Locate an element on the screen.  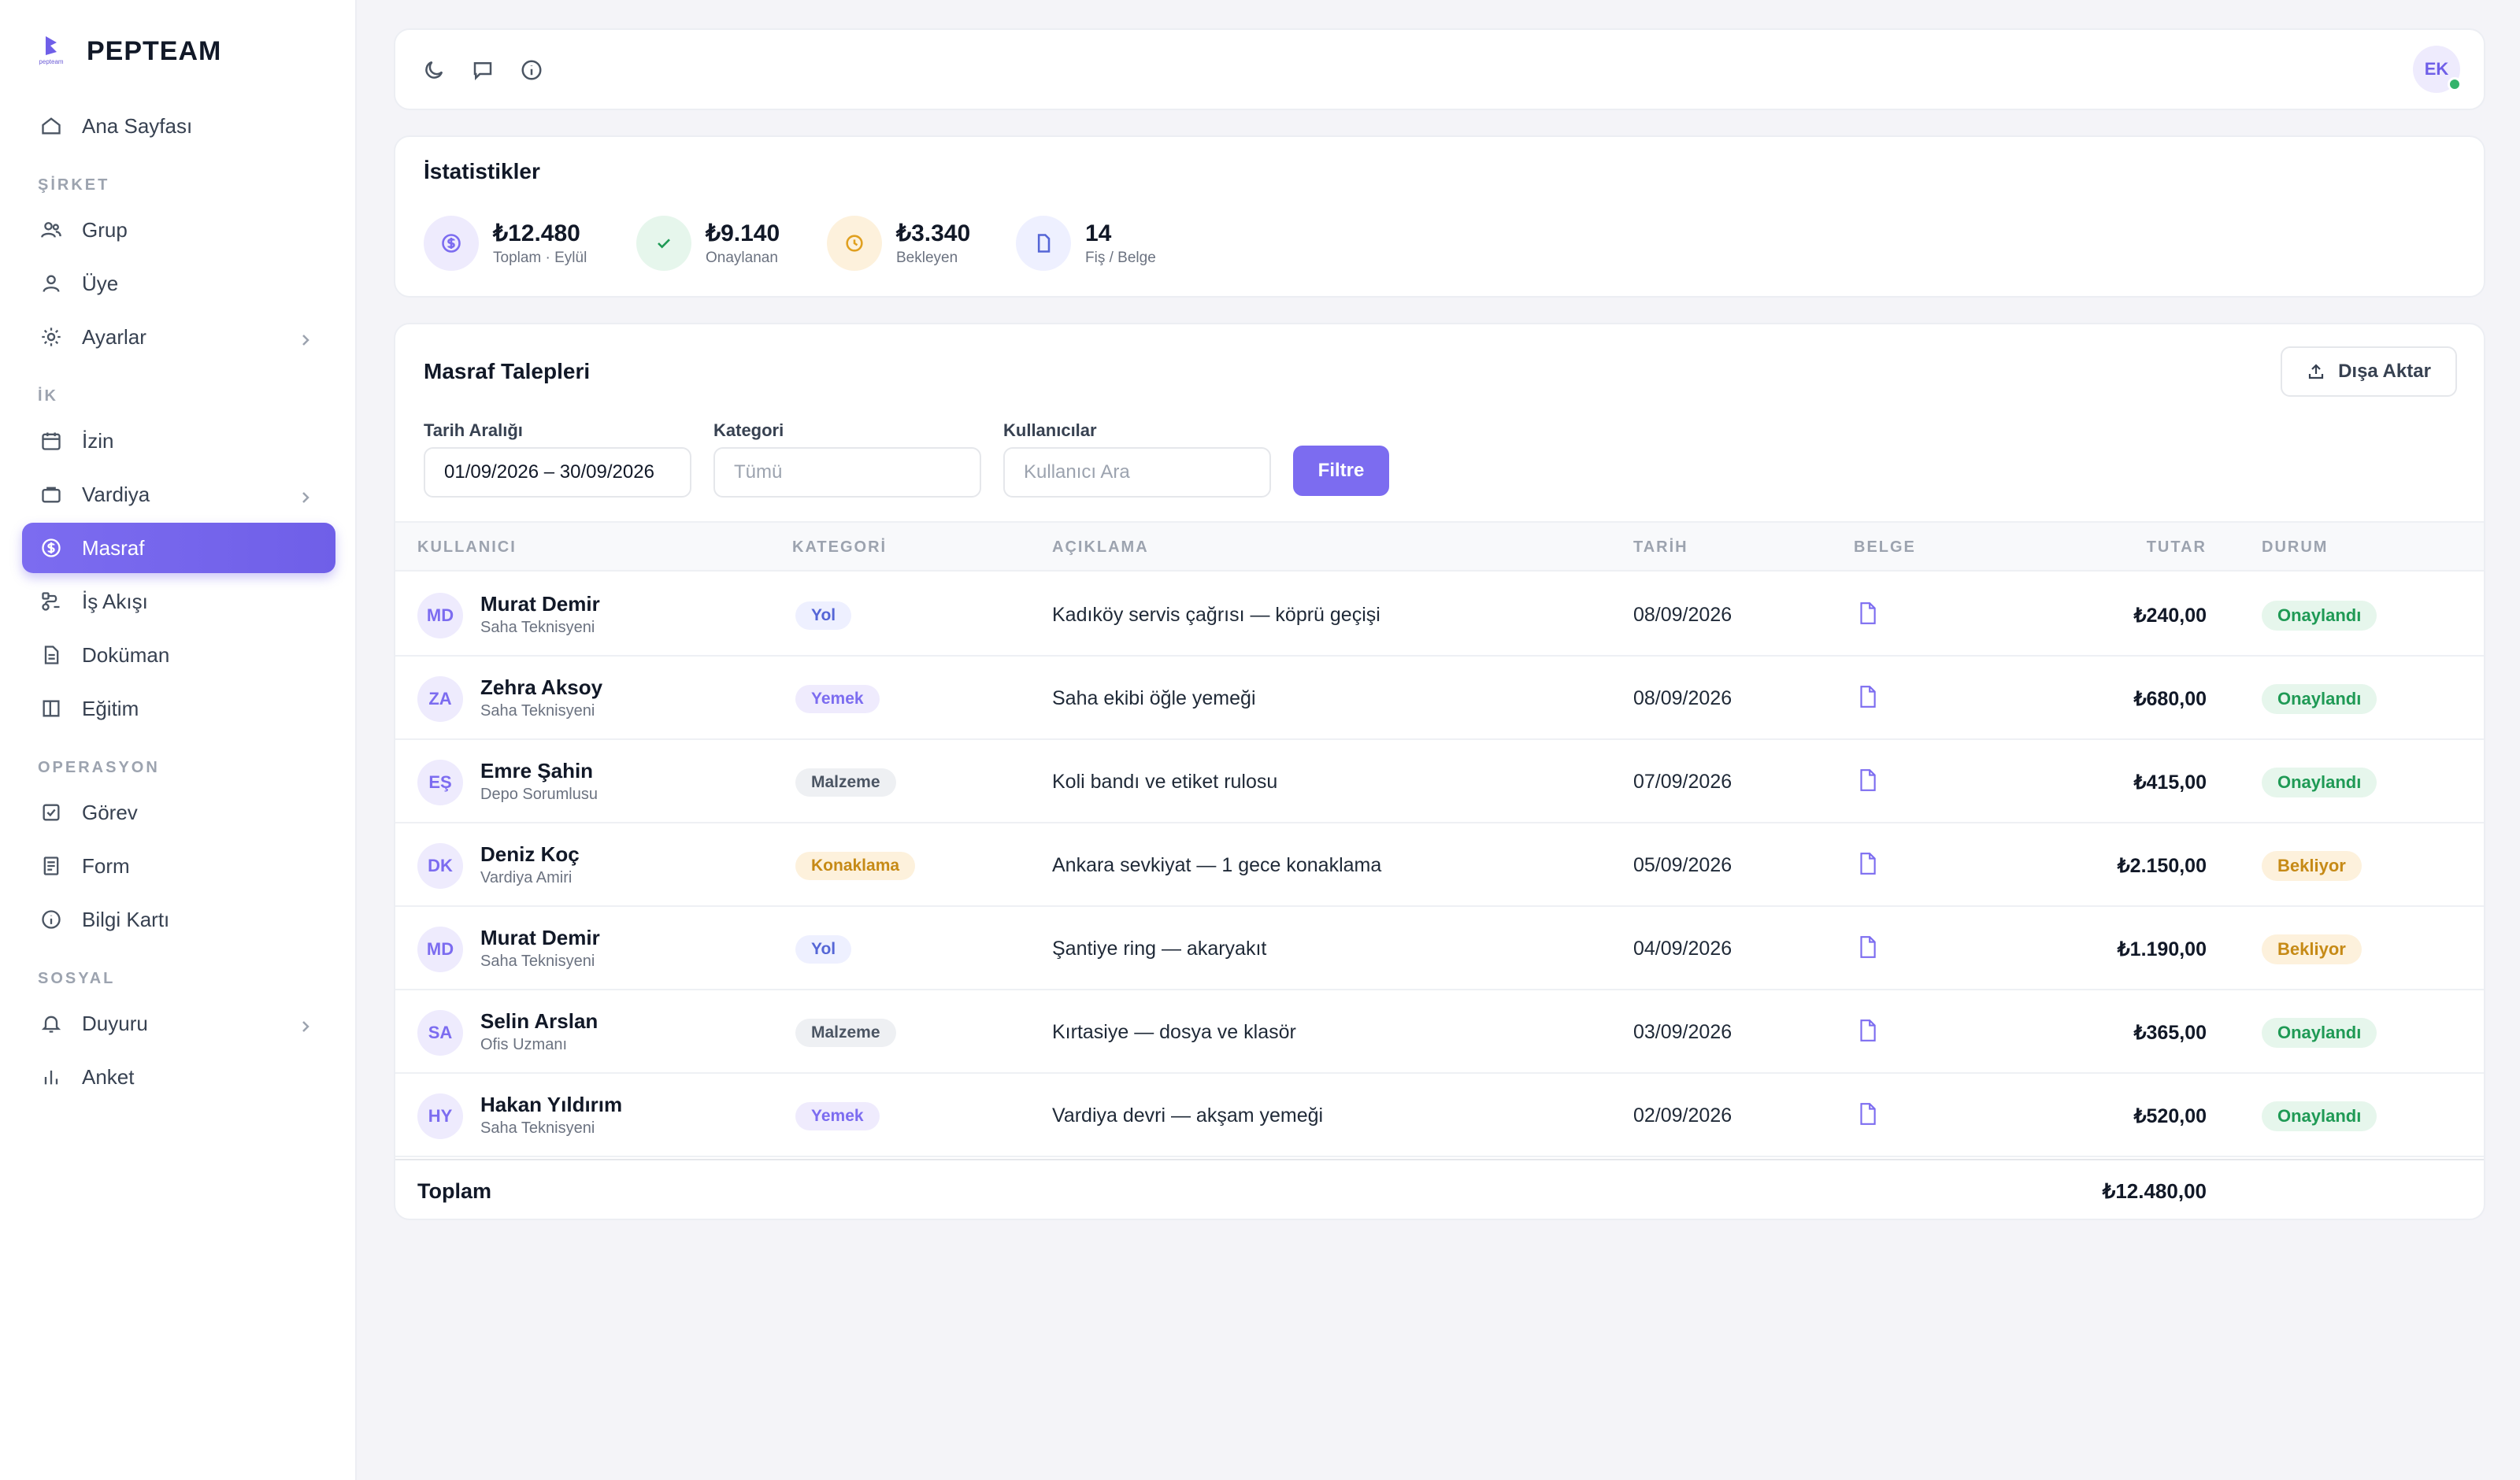
brand: pepteam PEPTEAM is located at coordinates (126, 51).